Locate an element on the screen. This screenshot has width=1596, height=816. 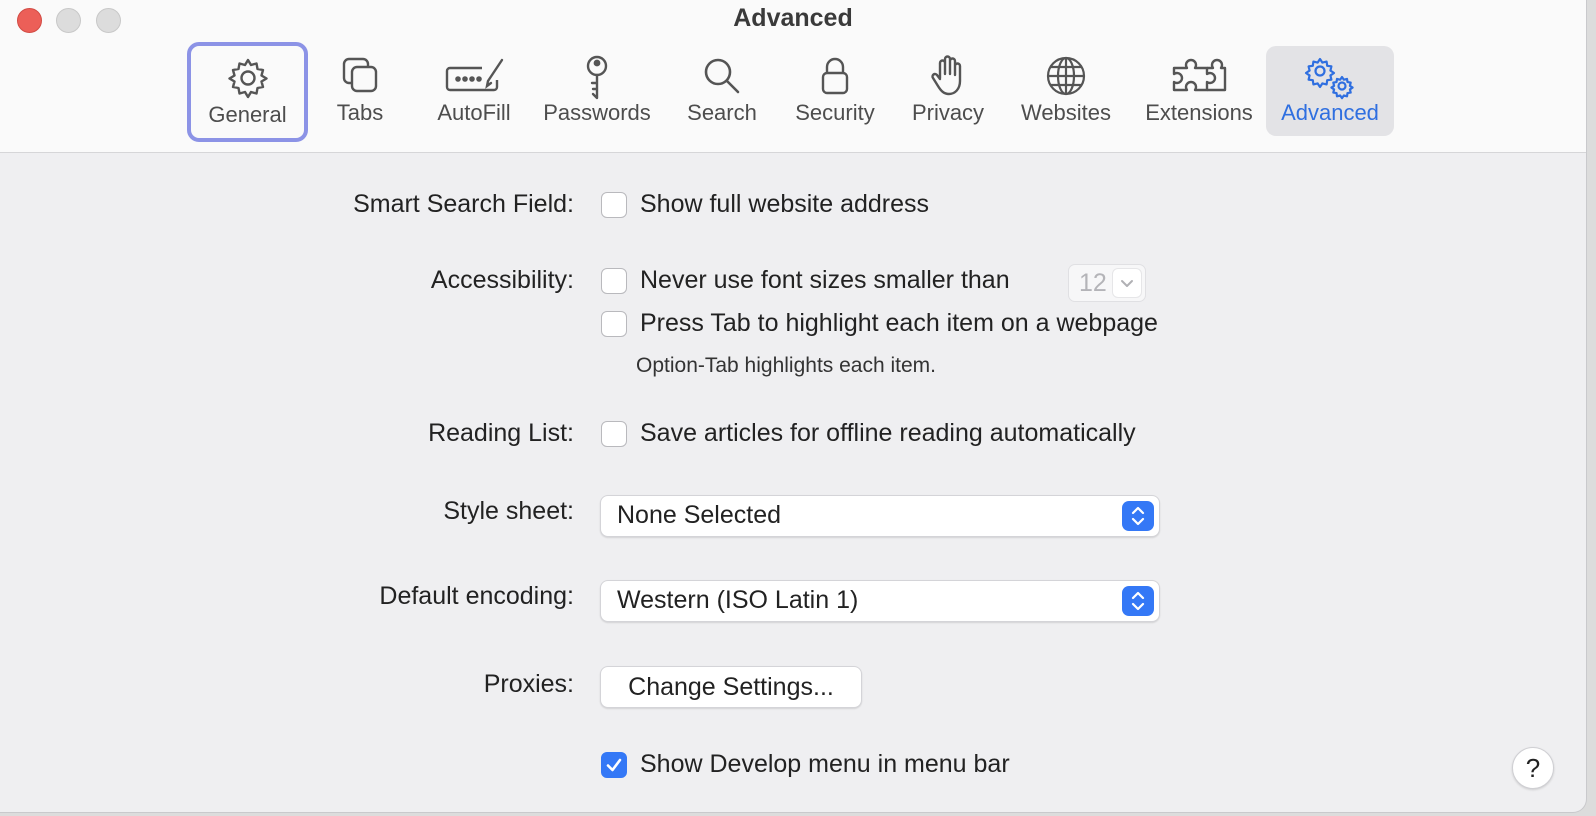
tab-security: Security is located at coordinates (835, 91).